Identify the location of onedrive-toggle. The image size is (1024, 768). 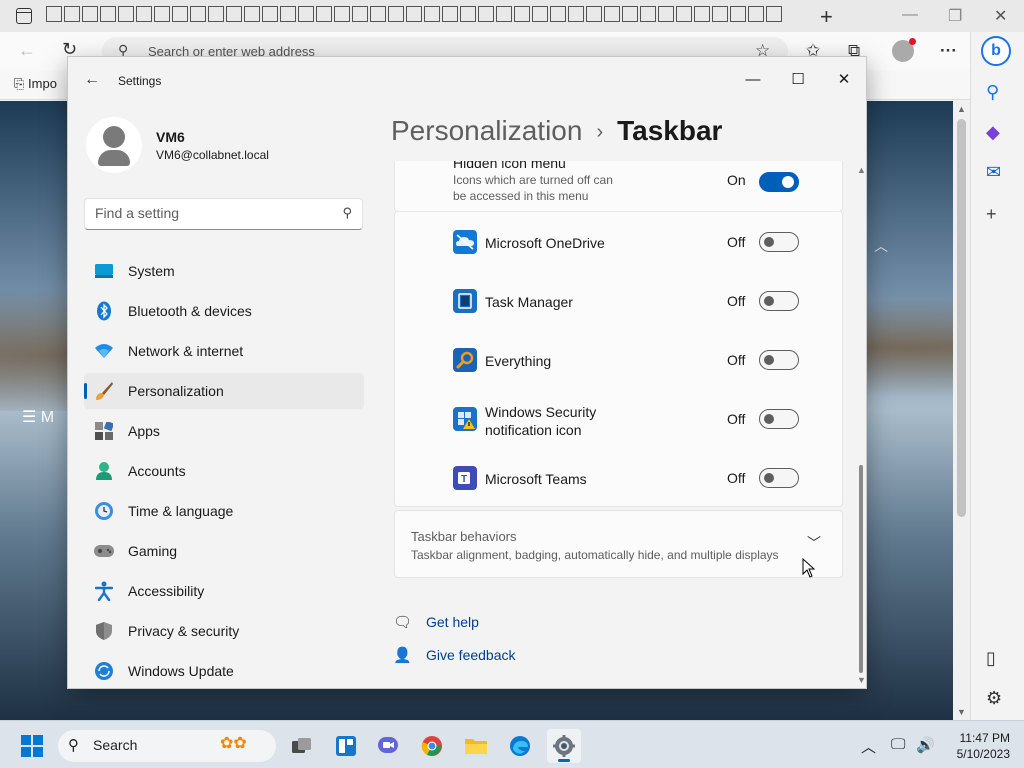
(779, 242).